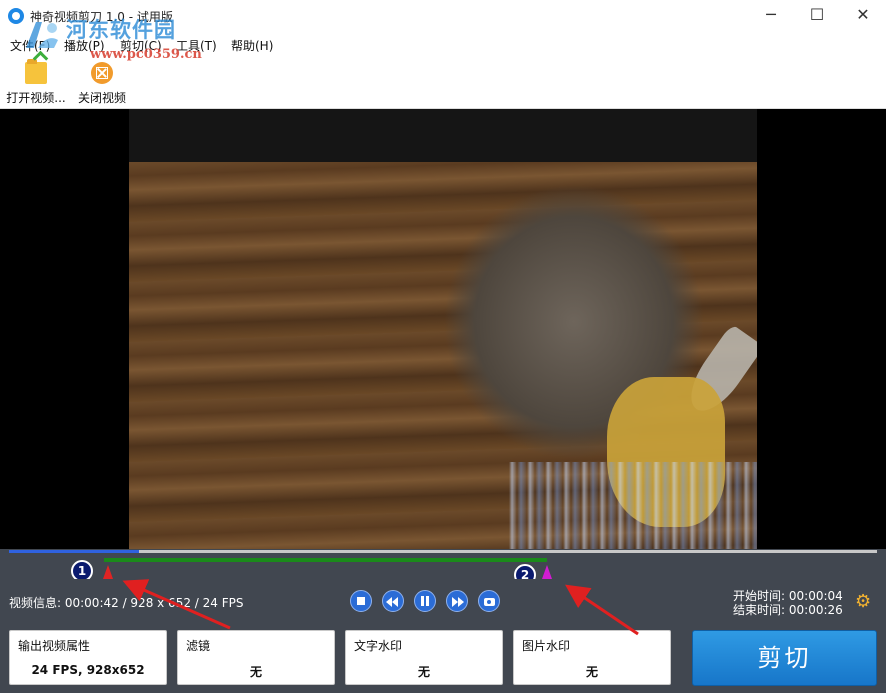 The image size is (886, 693). Describe the element at coordinates (423, 672) in the screenshot. I see `text-watermark-value: 无` at that location.